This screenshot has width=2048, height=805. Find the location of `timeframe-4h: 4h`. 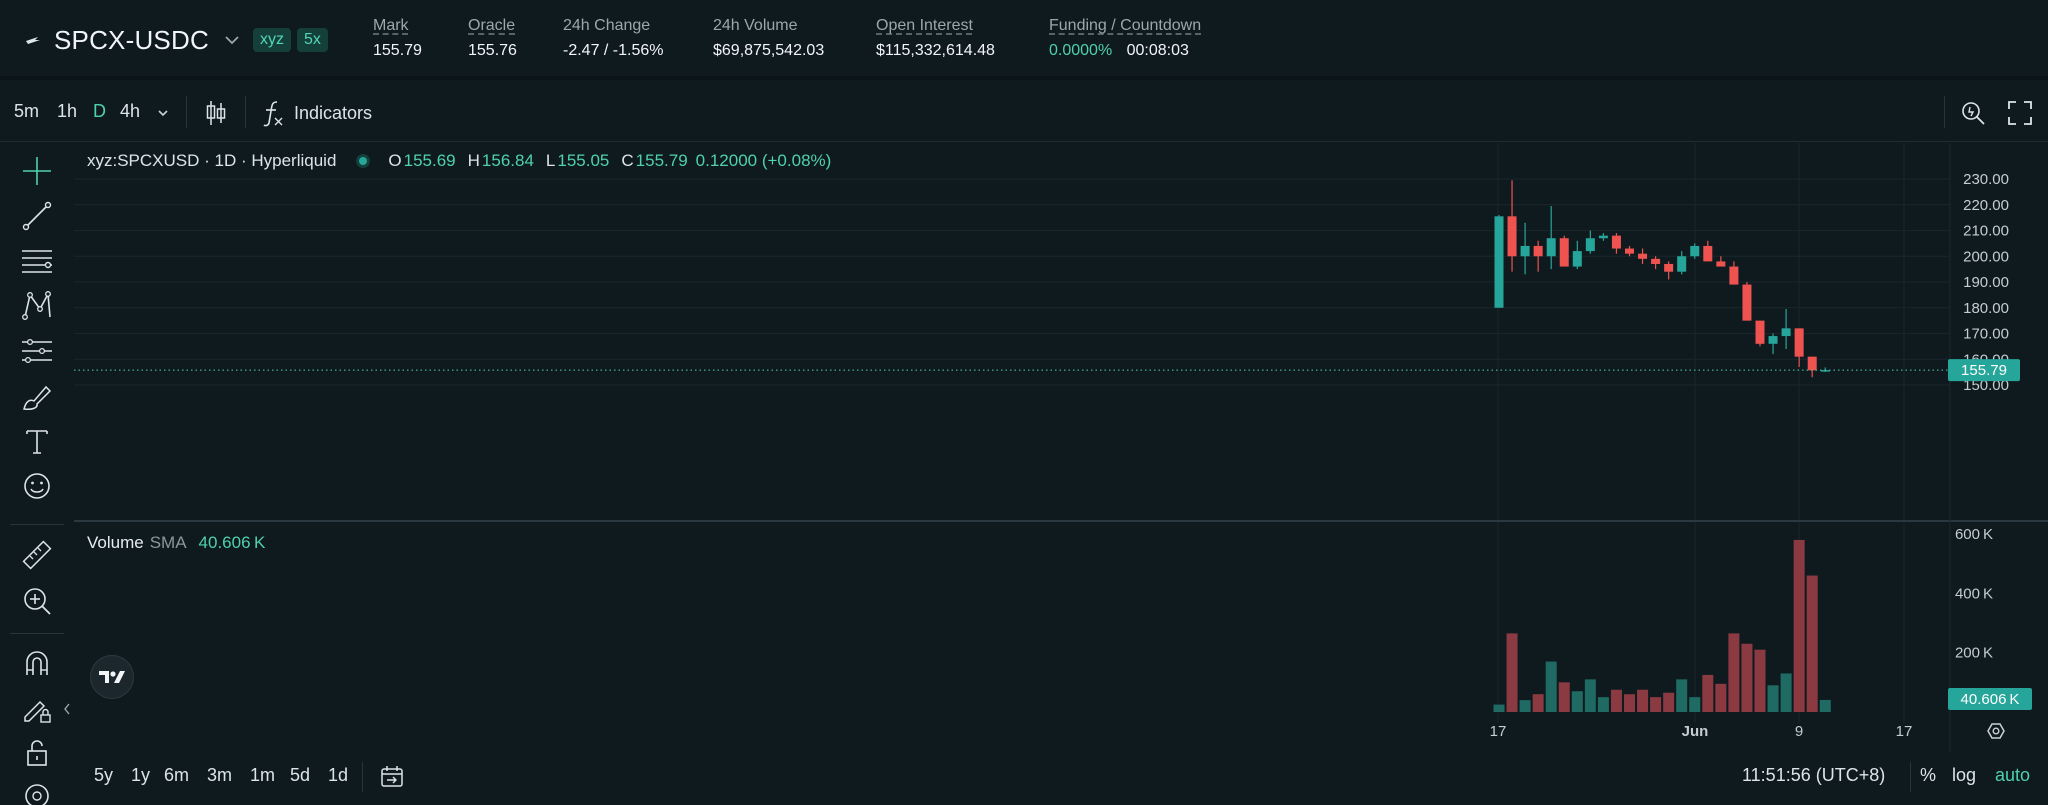

timeframe-4h: 4h is located at coordinates (130, 111).